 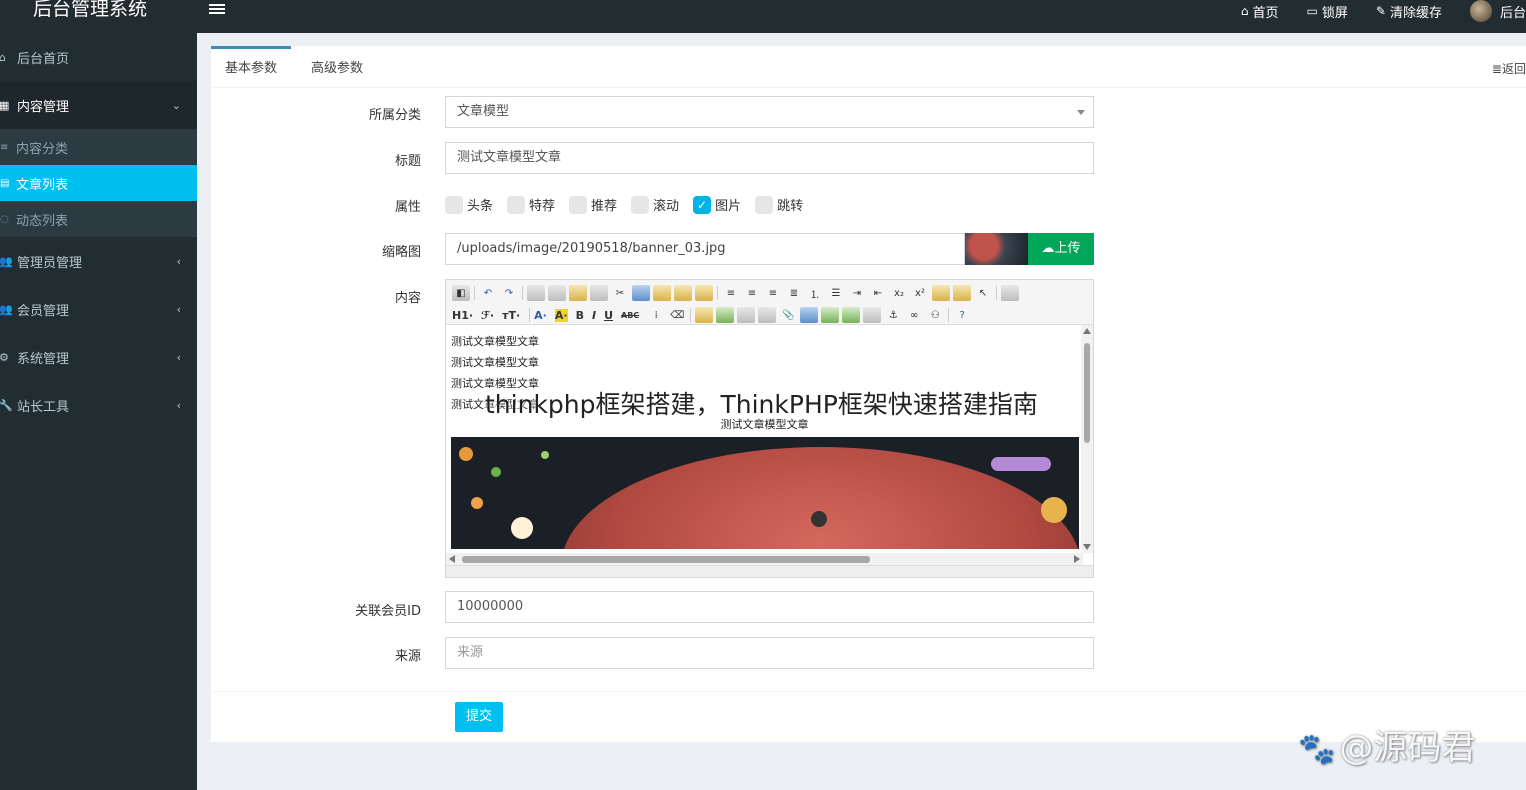 I want to click on align-center-icon: ≡, so click(x=752, y=293).